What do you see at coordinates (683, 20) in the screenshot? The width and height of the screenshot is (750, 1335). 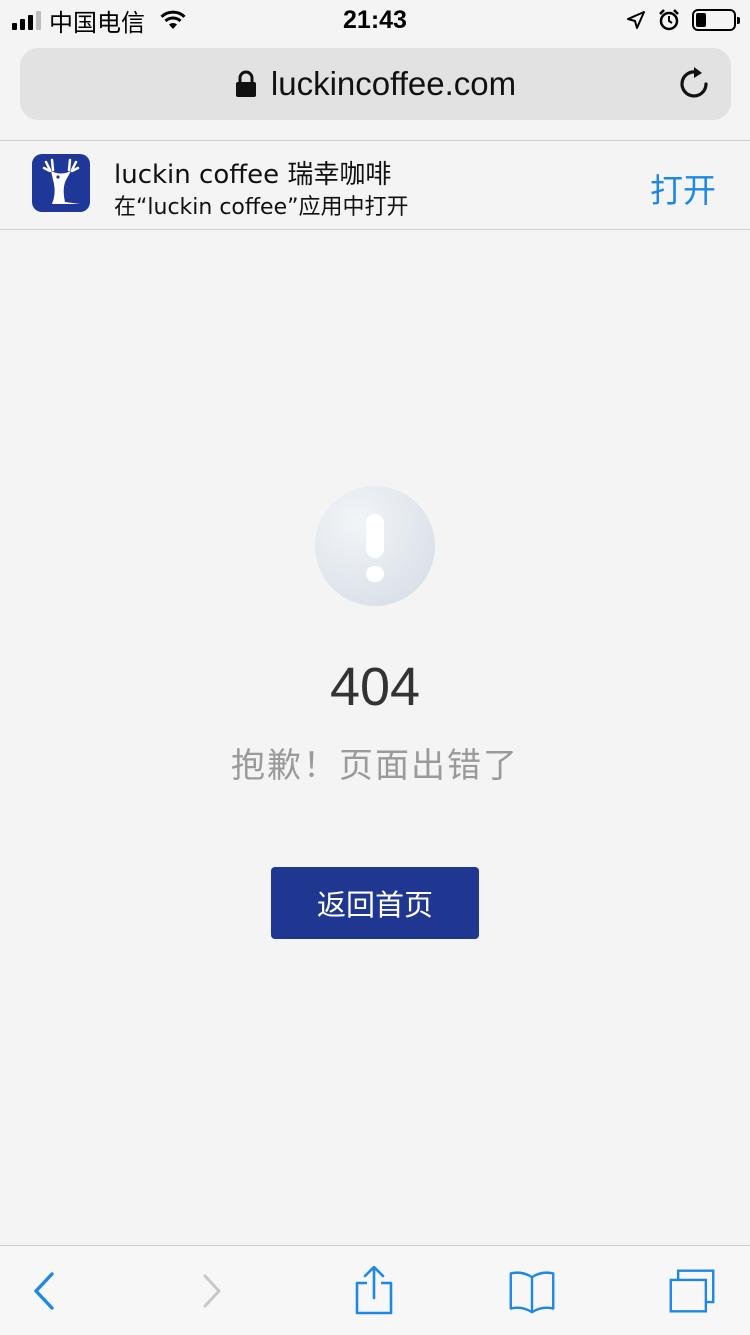 I see `status-right` at bounding box center [683, 20].